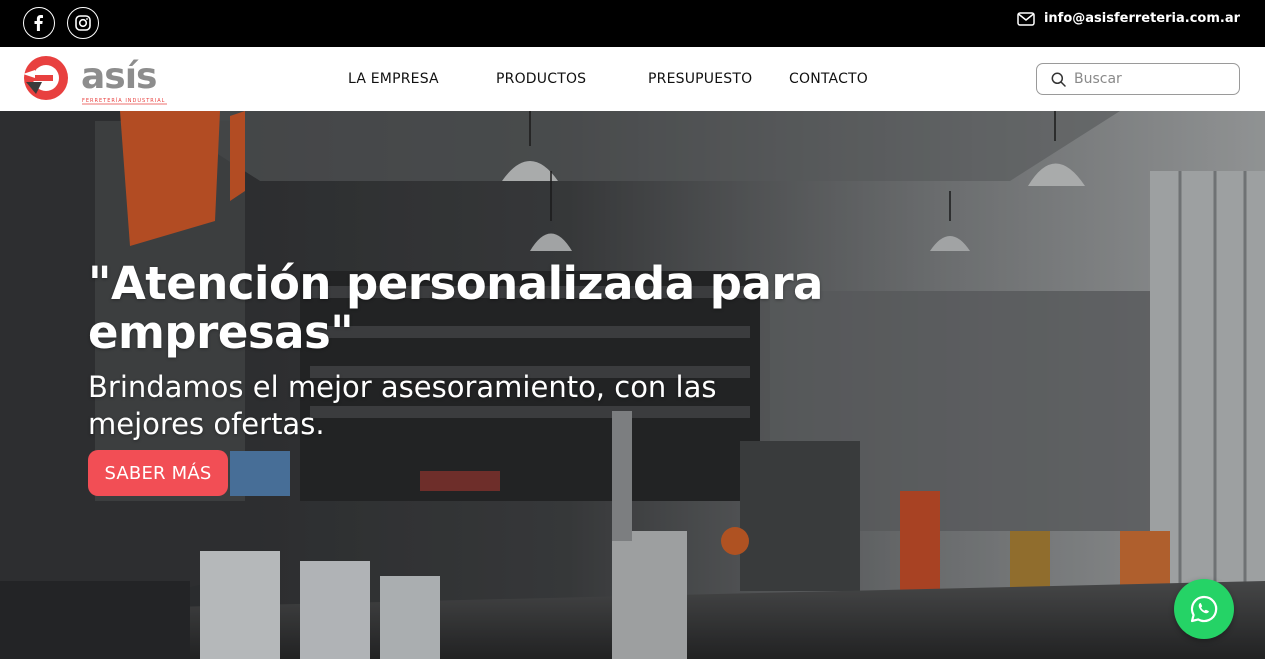 The height and width of the screenshot is (659, 1265). Describe the element at coordinates (1149, 79) in the screenshot. I see `search-input` at that location.